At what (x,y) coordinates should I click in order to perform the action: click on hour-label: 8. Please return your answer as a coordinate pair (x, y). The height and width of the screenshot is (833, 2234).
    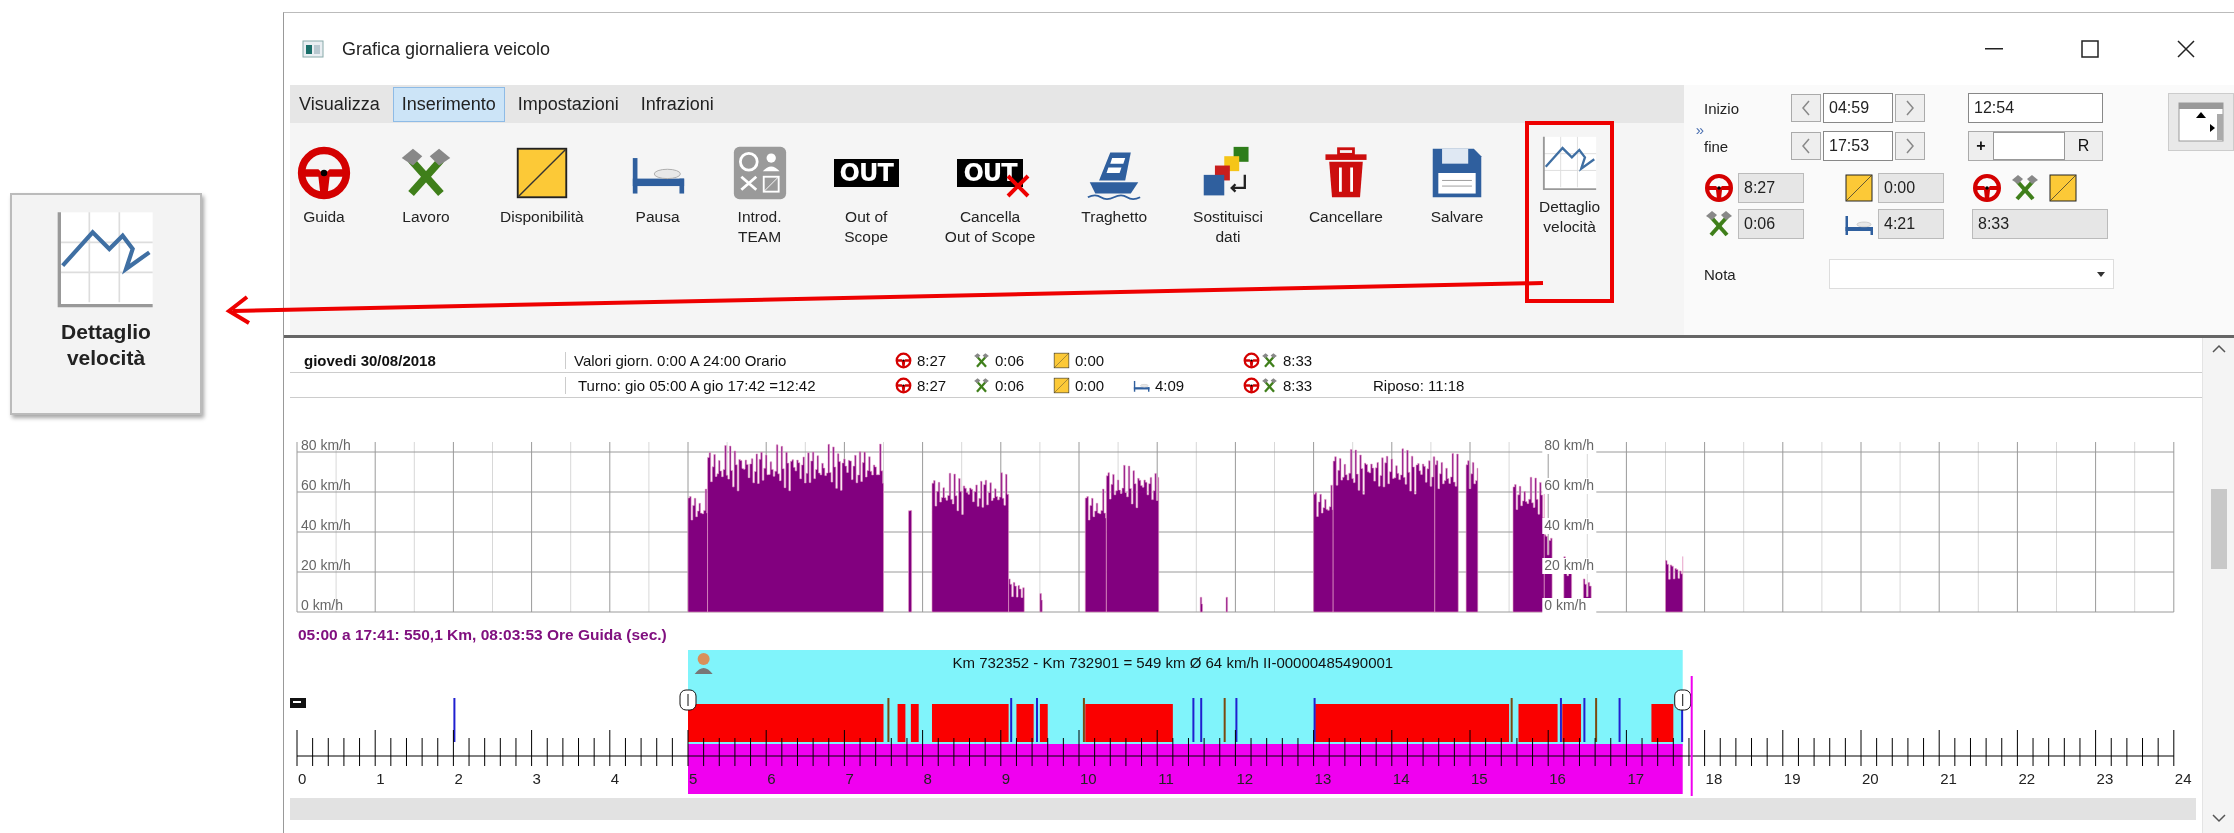
    Looking at the image, I should click on (927, 778).